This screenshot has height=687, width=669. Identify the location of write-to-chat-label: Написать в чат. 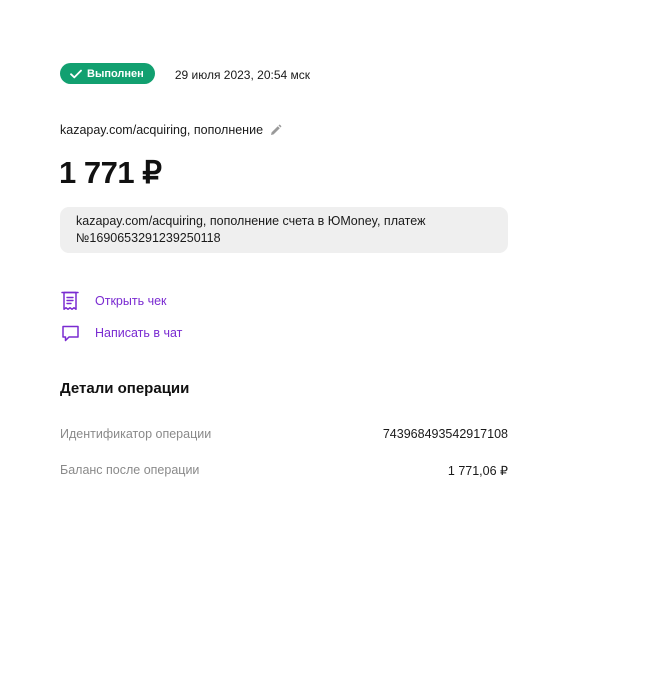
(138, 333).